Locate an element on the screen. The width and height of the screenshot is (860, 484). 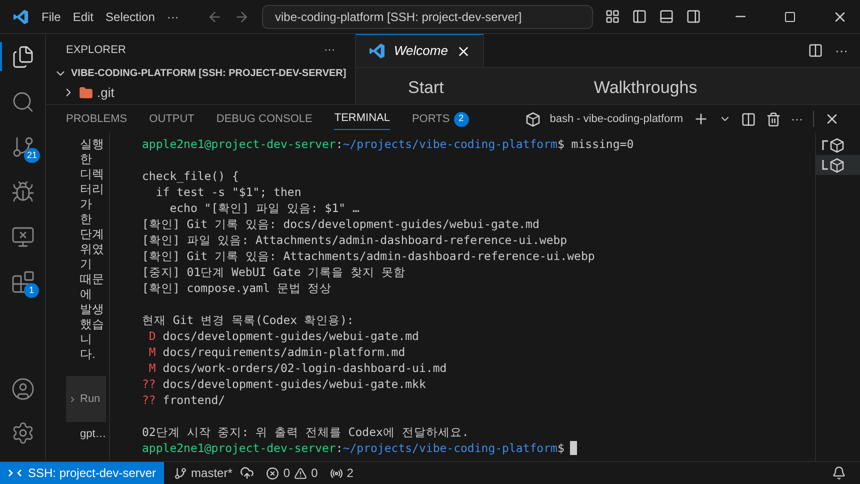
terminal-line: [확인] Git 기록 있음: docs/development-guides/webui-gate.md is located at coordinates (341, 224).